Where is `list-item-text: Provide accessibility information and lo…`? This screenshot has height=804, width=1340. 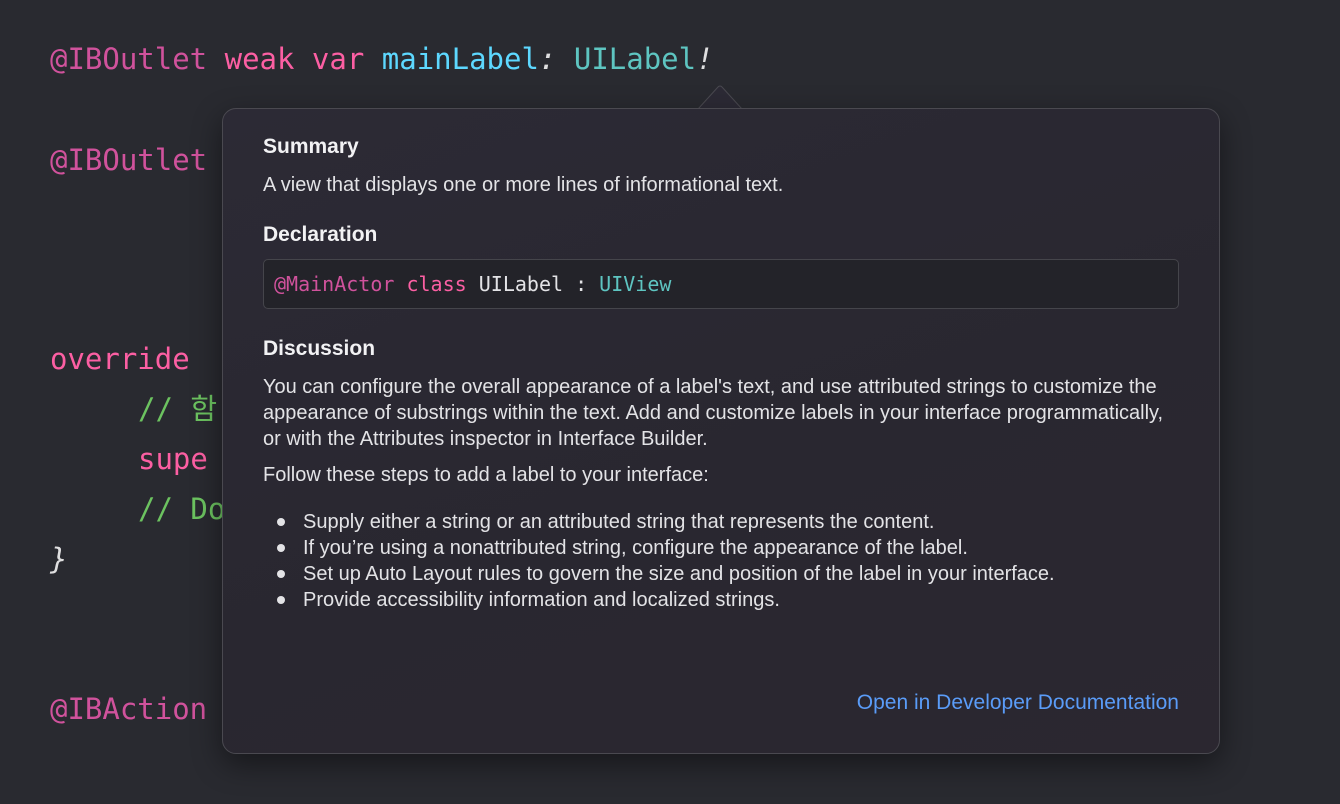
list-item-text: Provide accessibility information and lo… is located at coordinates (541, 600).